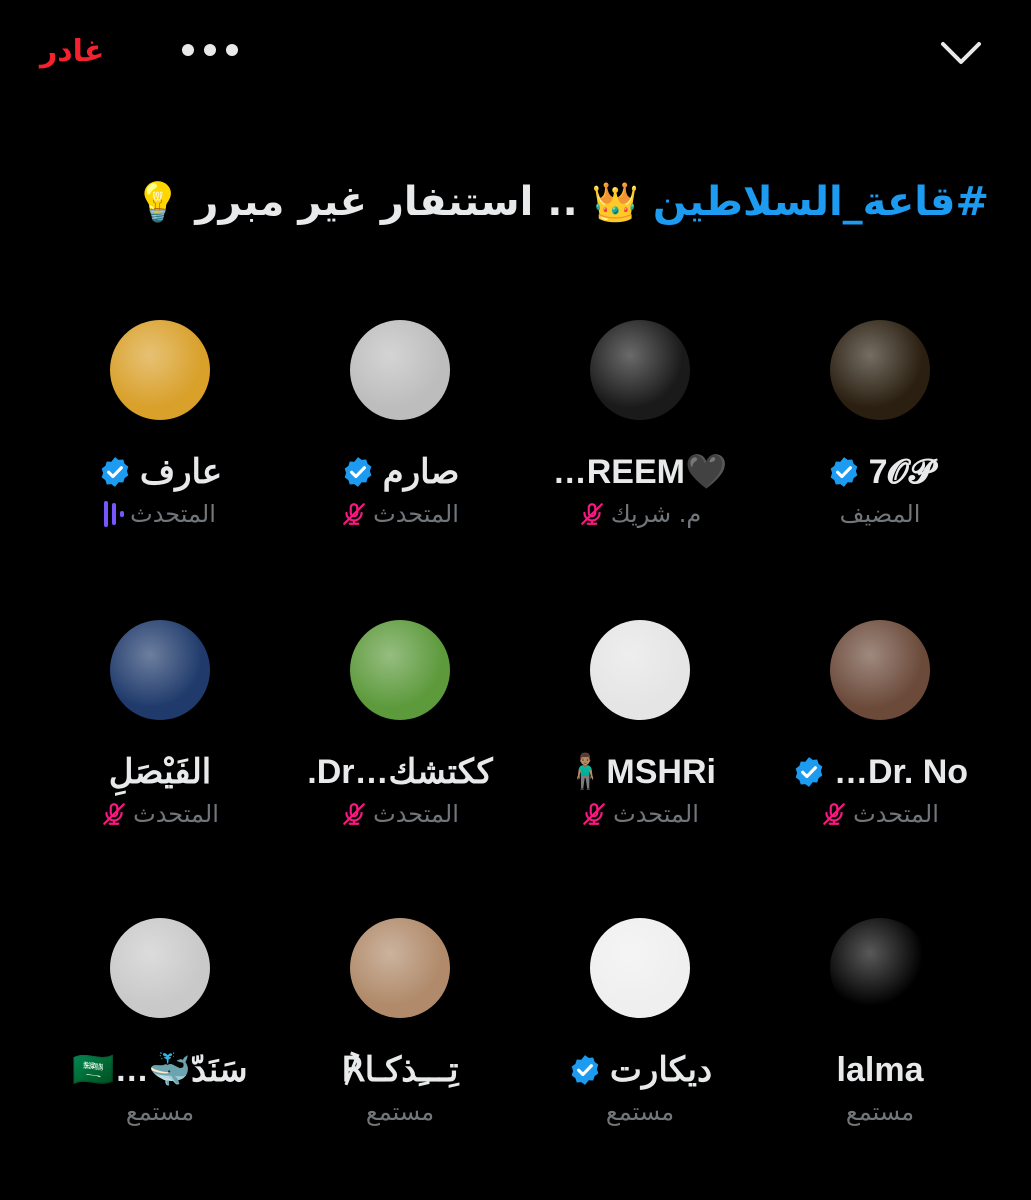  I want to click on participant-name-row: سَنَدّ🐳…🇸🇦, so click(159, 1070).